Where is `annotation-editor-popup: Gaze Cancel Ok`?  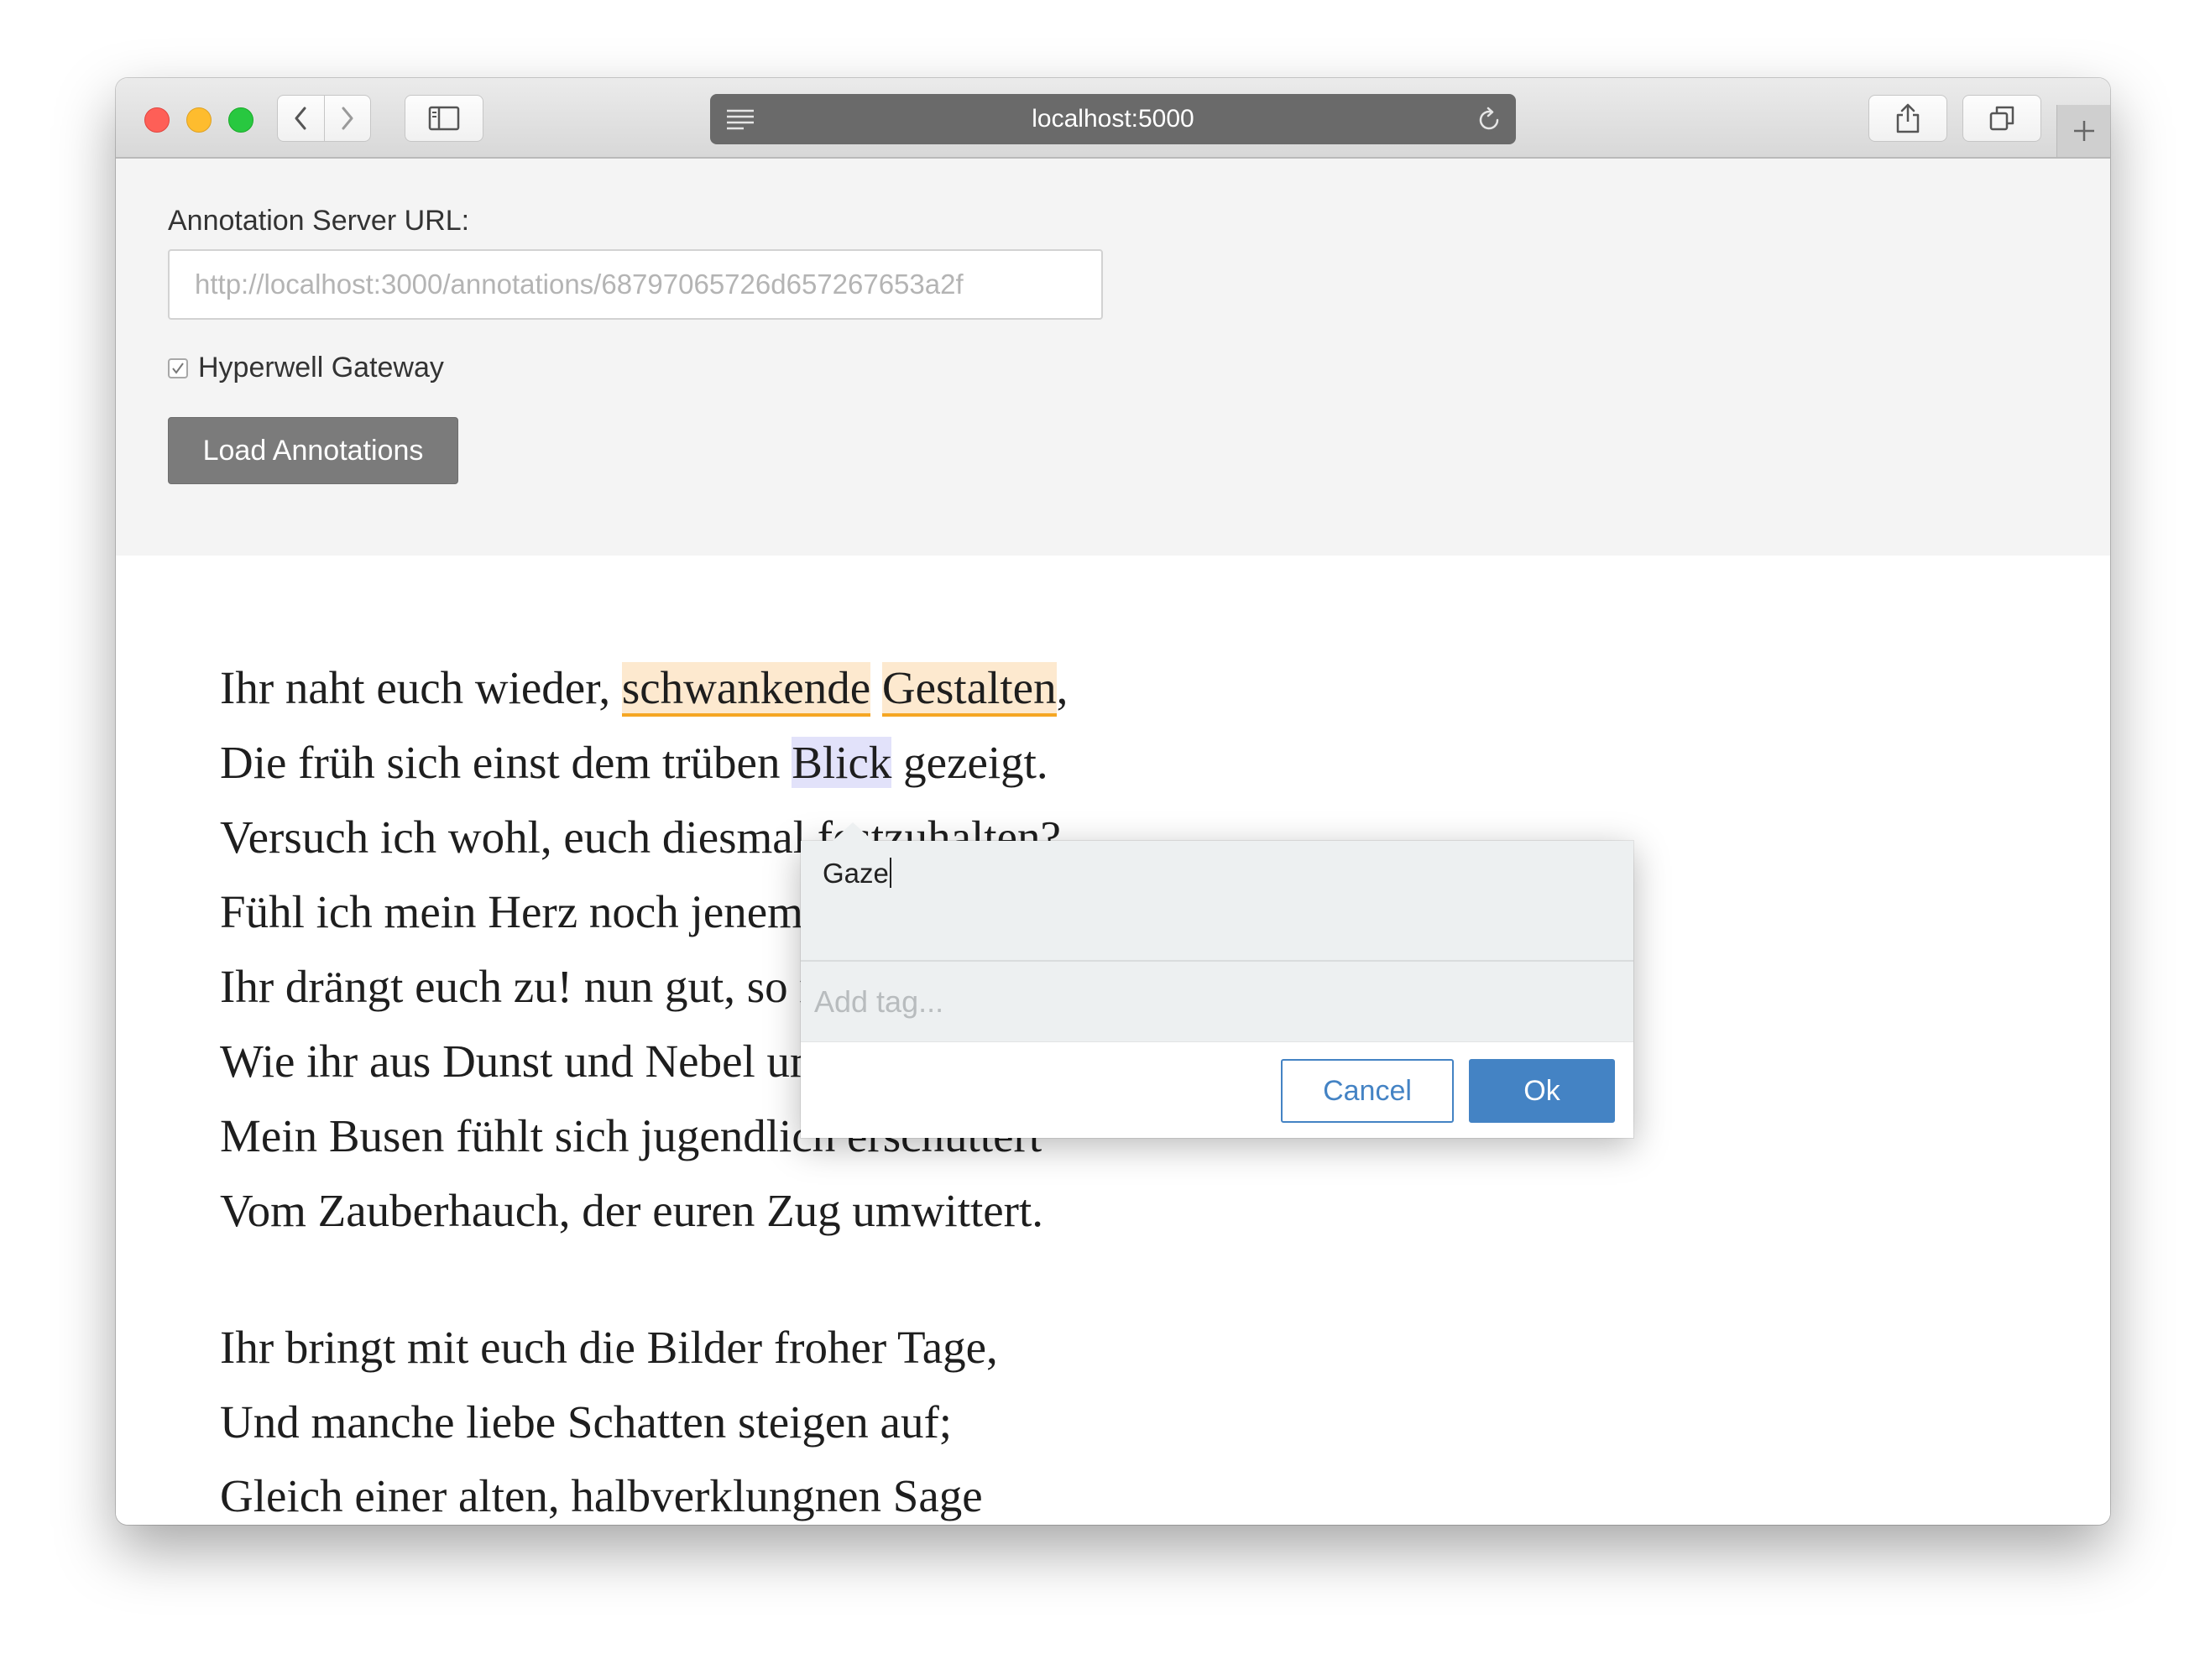
annotation-editor-popup: Gaze Cancel Ok is located at coordinates (1217, 980).